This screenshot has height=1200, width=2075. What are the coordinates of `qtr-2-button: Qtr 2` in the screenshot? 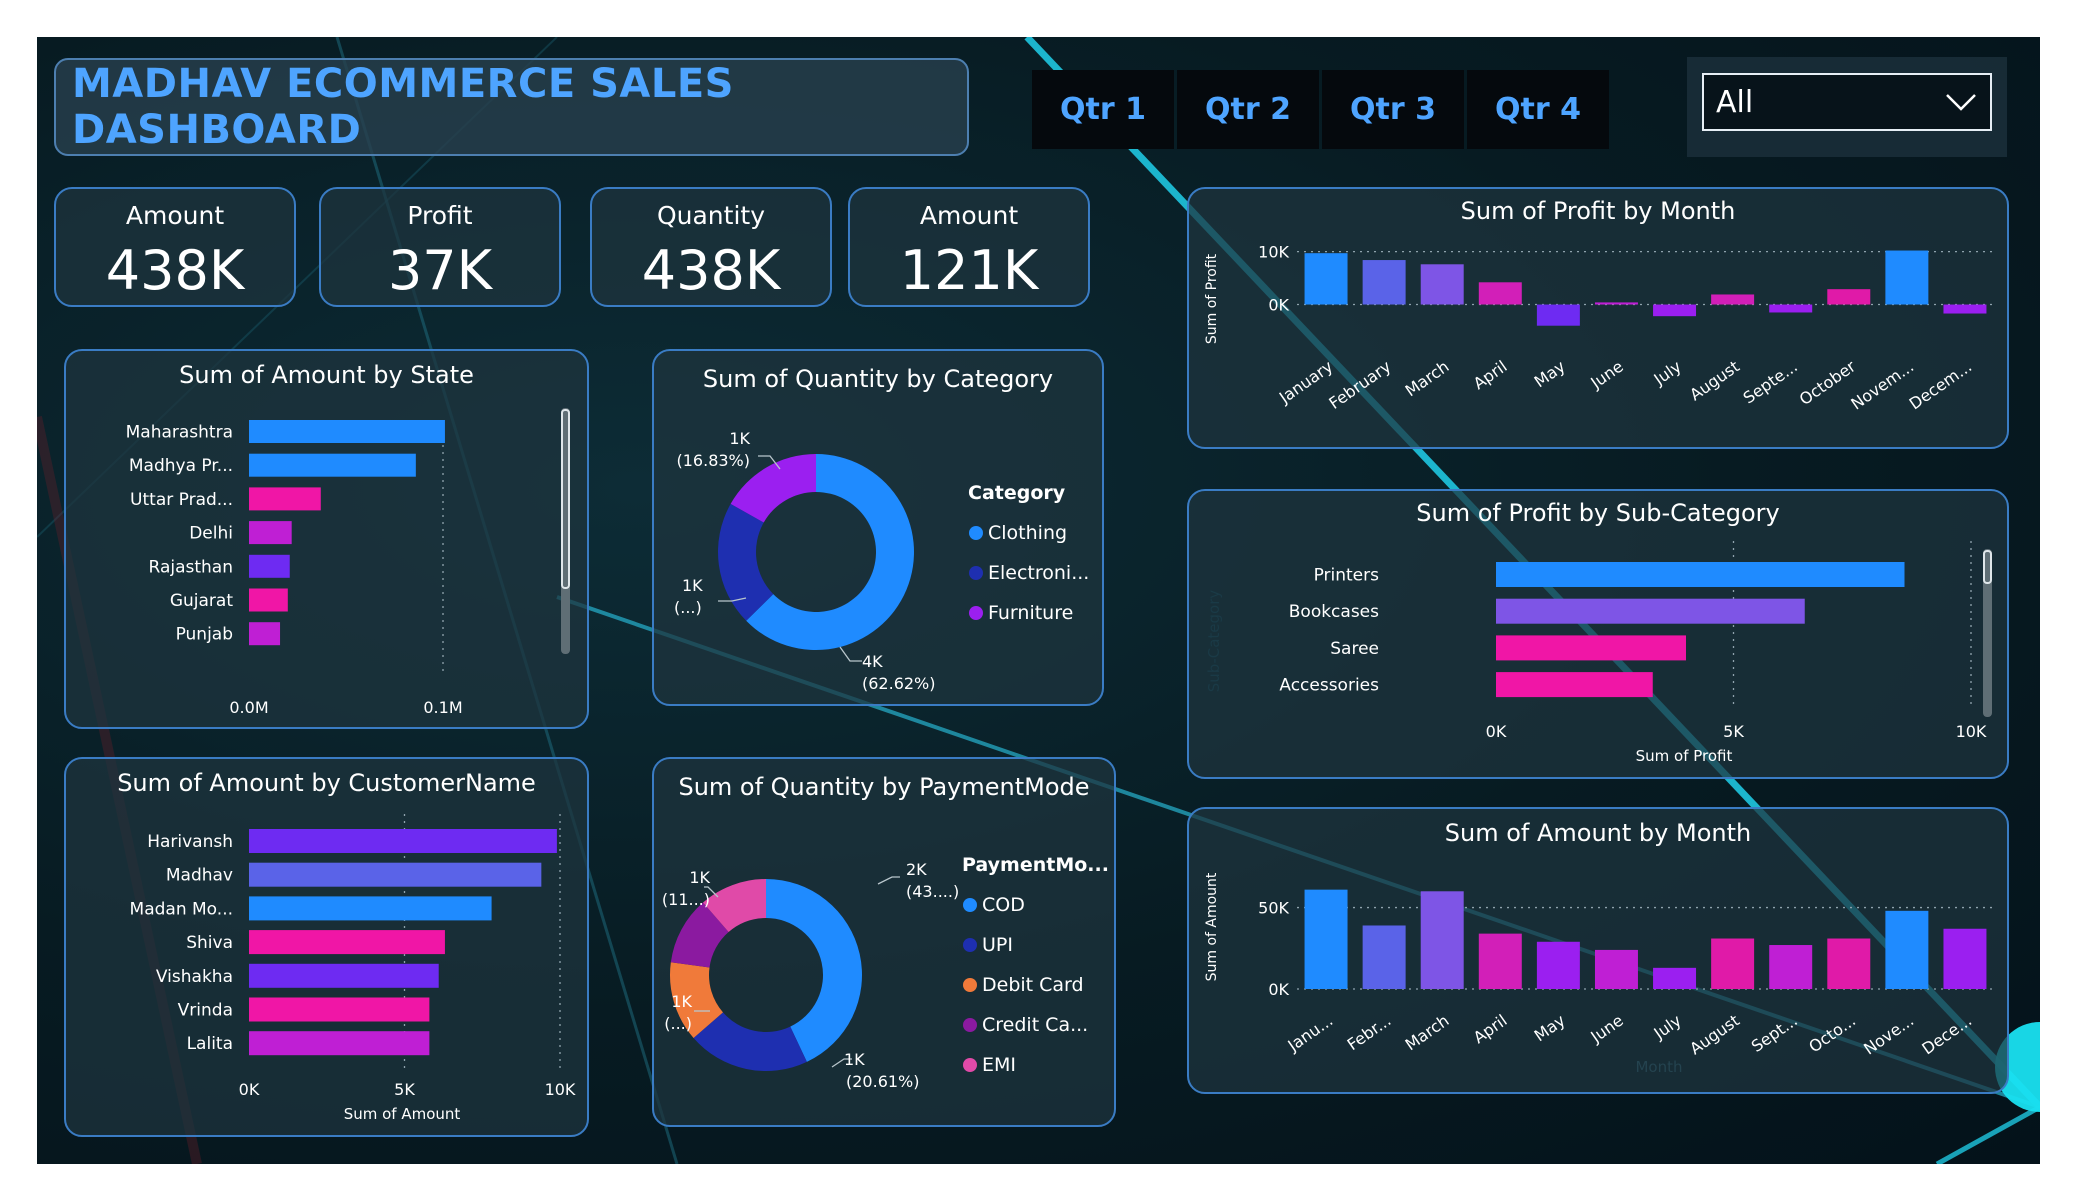 It's located at (1248, 109).